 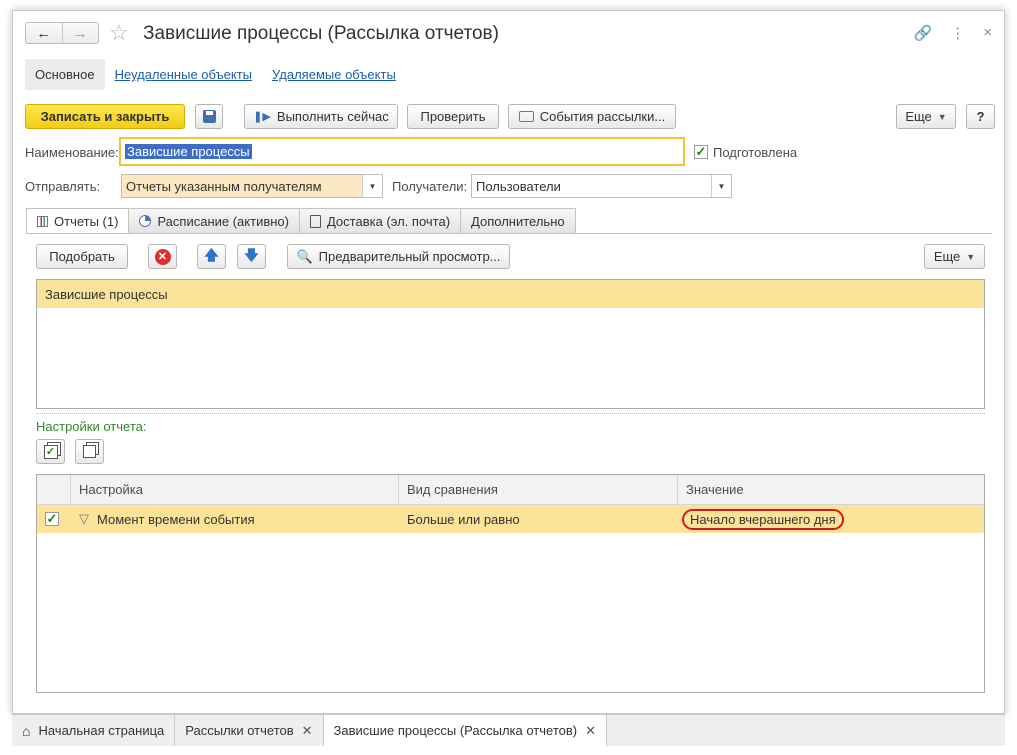 I want to click on table-row: Зависшие процессы, so click(x=510, y=294).